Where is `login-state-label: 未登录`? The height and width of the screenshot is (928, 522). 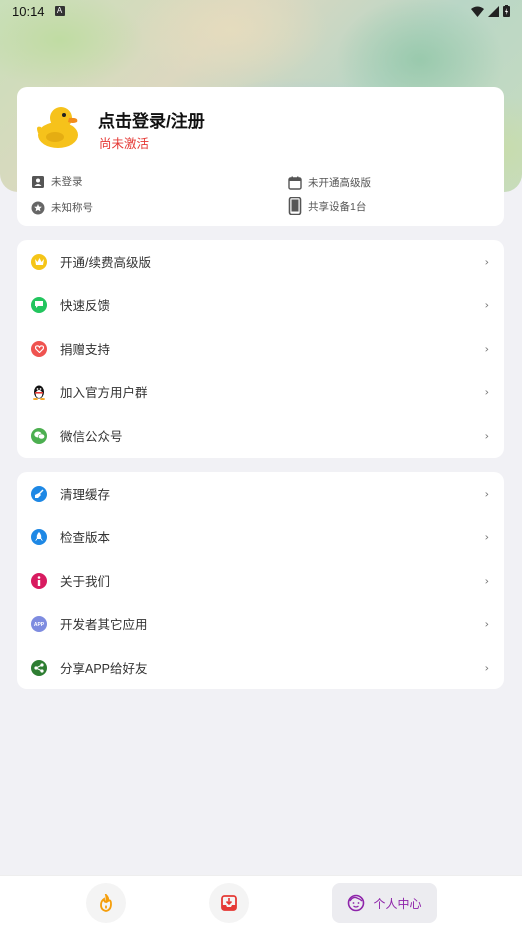
login-state-label: 未登录 is located at coordinates (67, 182).